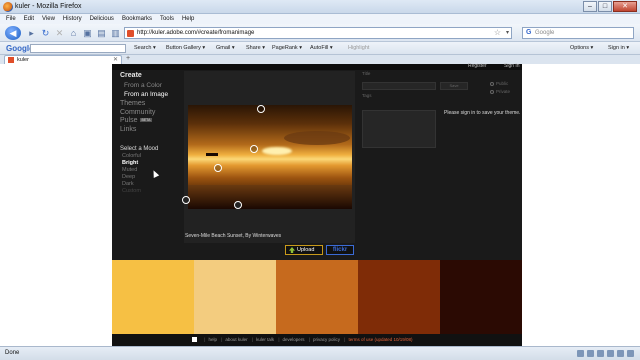  I want to click on image-panel, so click(268, 157).